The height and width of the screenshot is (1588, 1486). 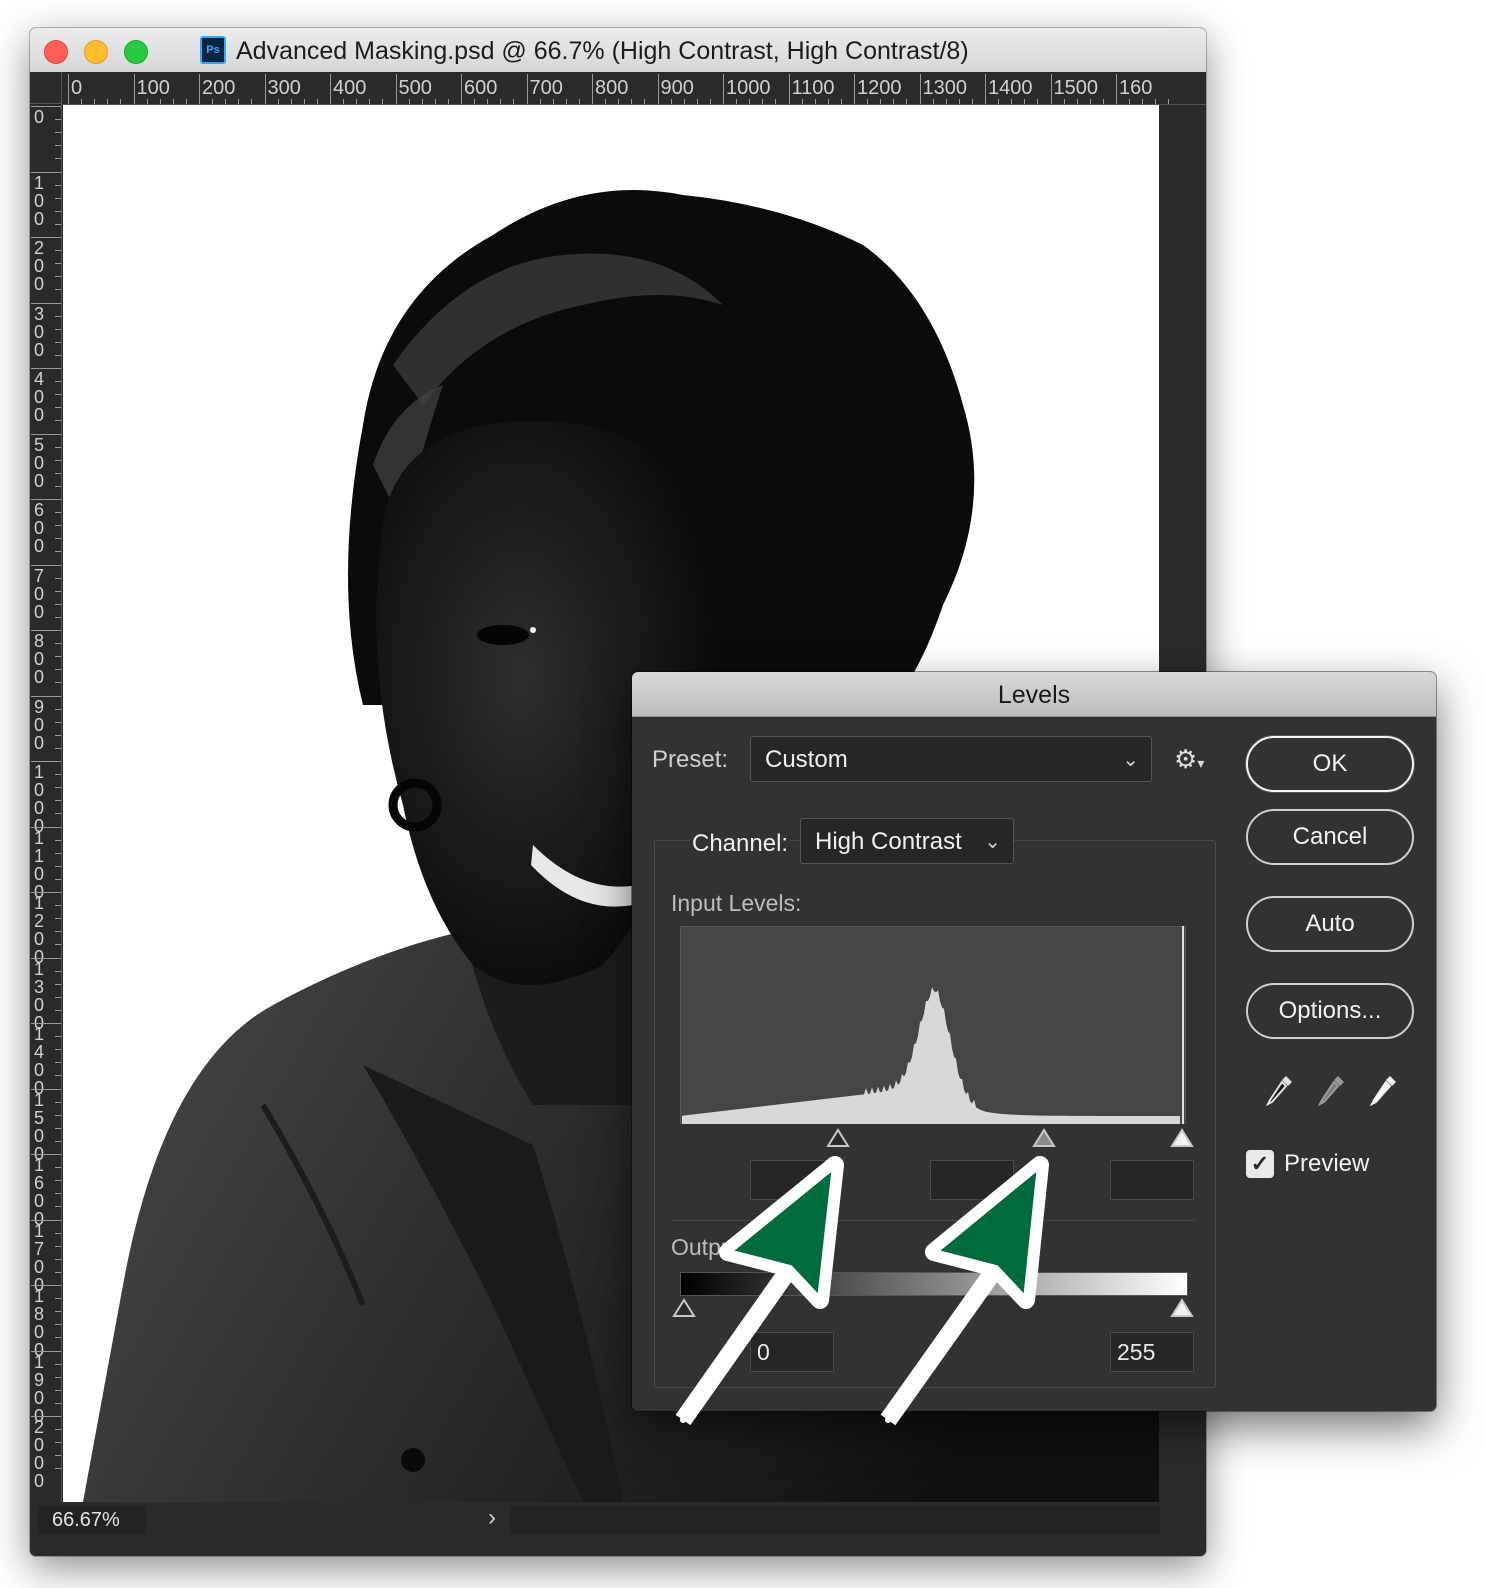 I want to click on preset-dropdown: Custom ⌄, so click(x=951, y=759).